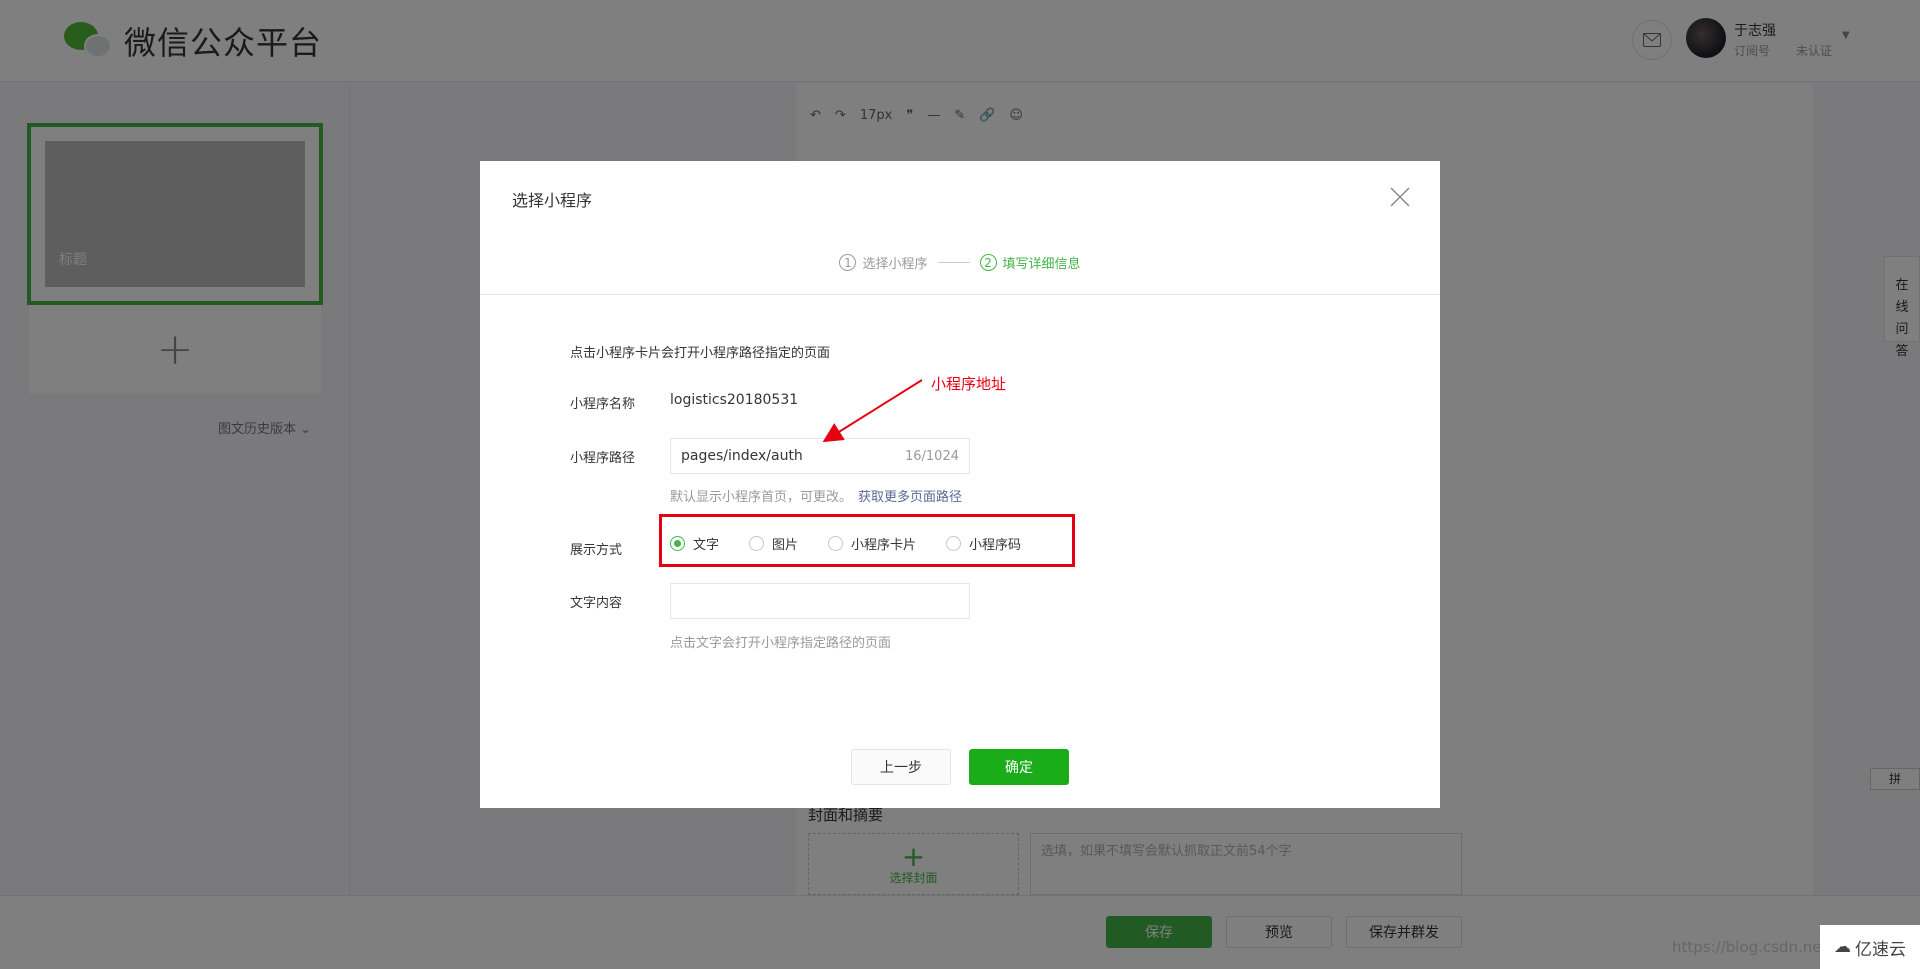  Describe the element at coordinates (872, 543) in the screenshot. I see `radio-card: 小程序卡片` at that location.